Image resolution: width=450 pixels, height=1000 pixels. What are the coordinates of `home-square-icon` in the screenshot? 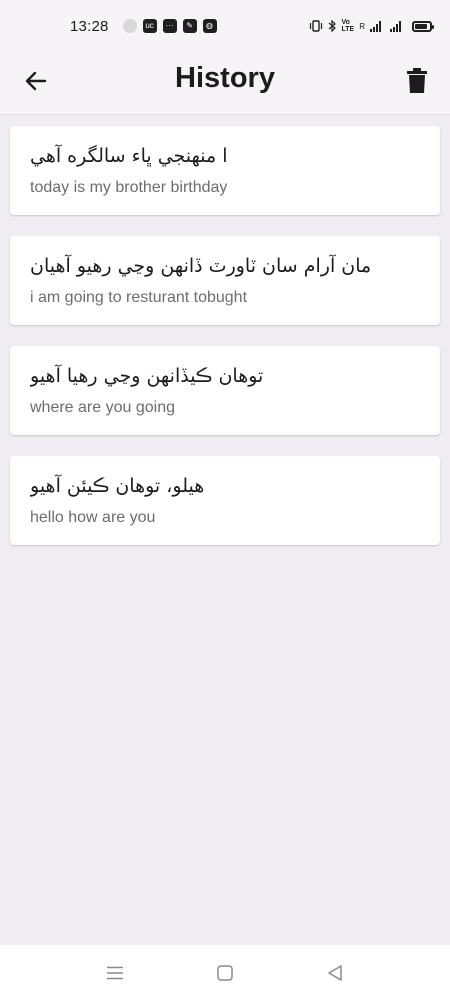 It's located at (225, 972).